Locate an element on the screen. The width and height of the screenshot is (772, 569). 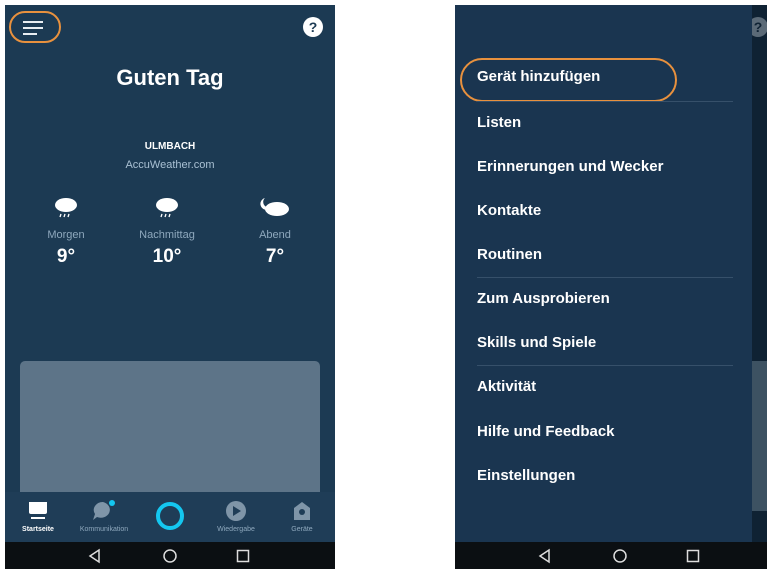
tab-wiedergabe: Wiedergabe is located at coordinates (236, 517).